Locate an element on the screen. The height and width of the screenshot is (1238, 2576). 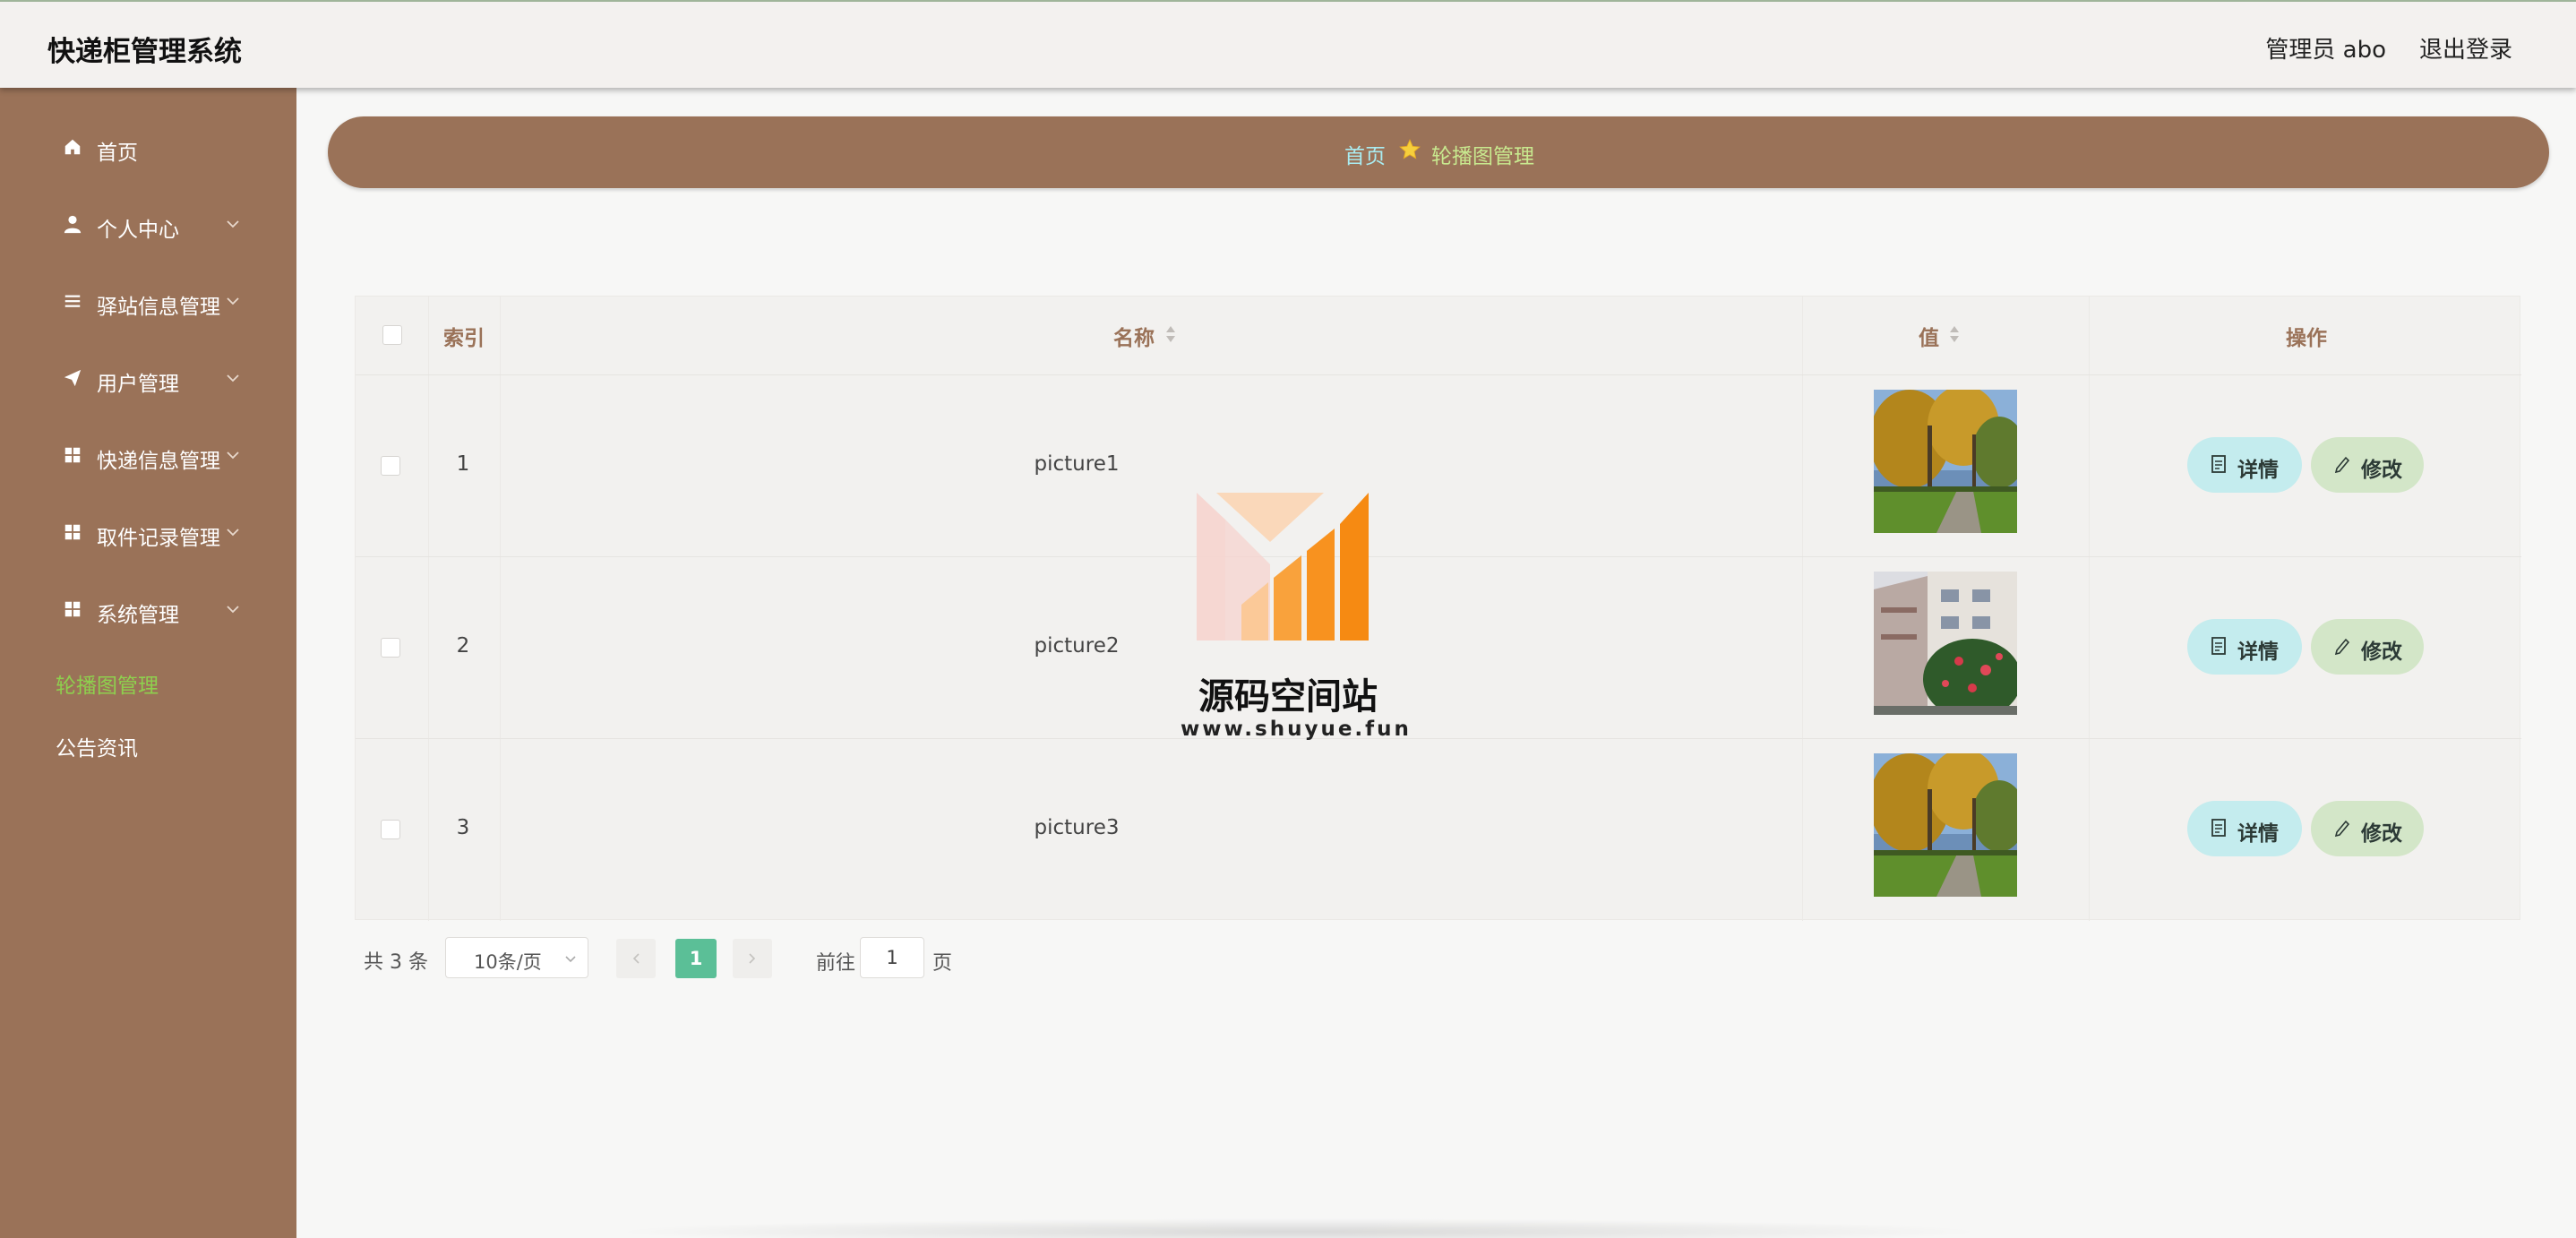
sidebar-item-label: 首页 is located at coordinates (117, 153).